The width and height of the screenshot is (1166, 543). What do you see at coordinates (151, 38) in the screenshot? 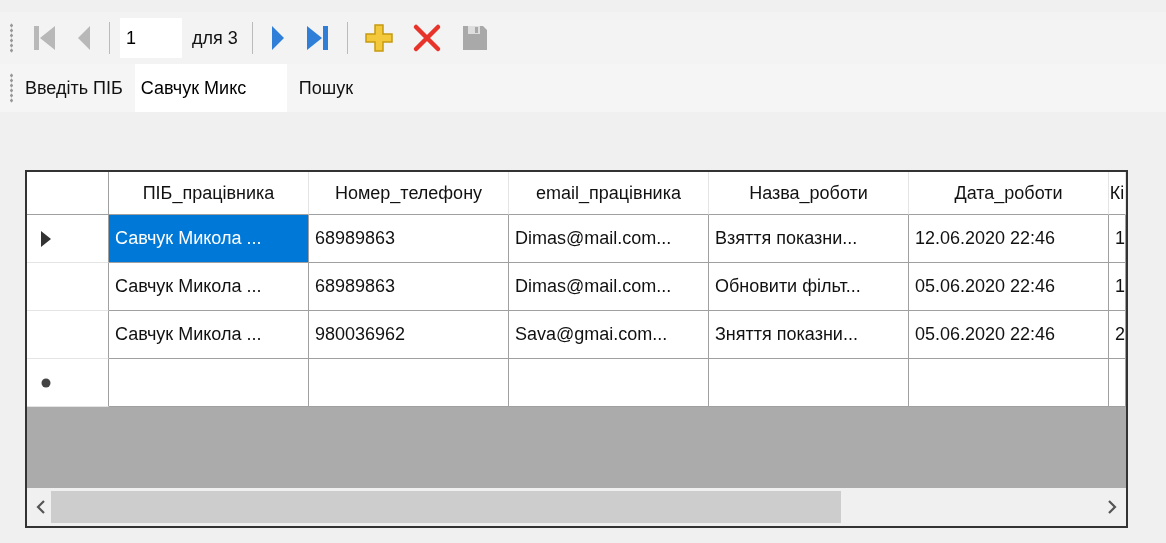
I see `position-field: 1` at bounding box center [151, 38].